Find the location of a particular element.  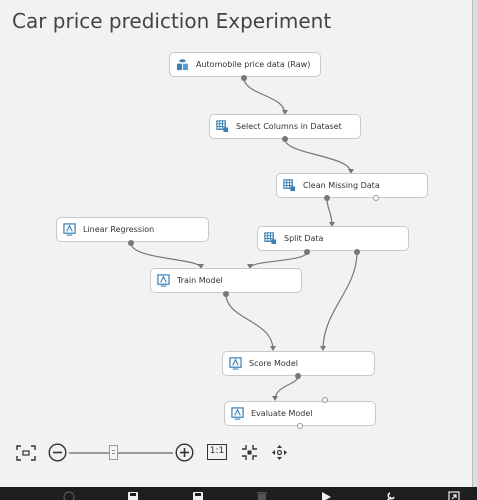

zoom-out-icon is located at coordinates (57, 452).